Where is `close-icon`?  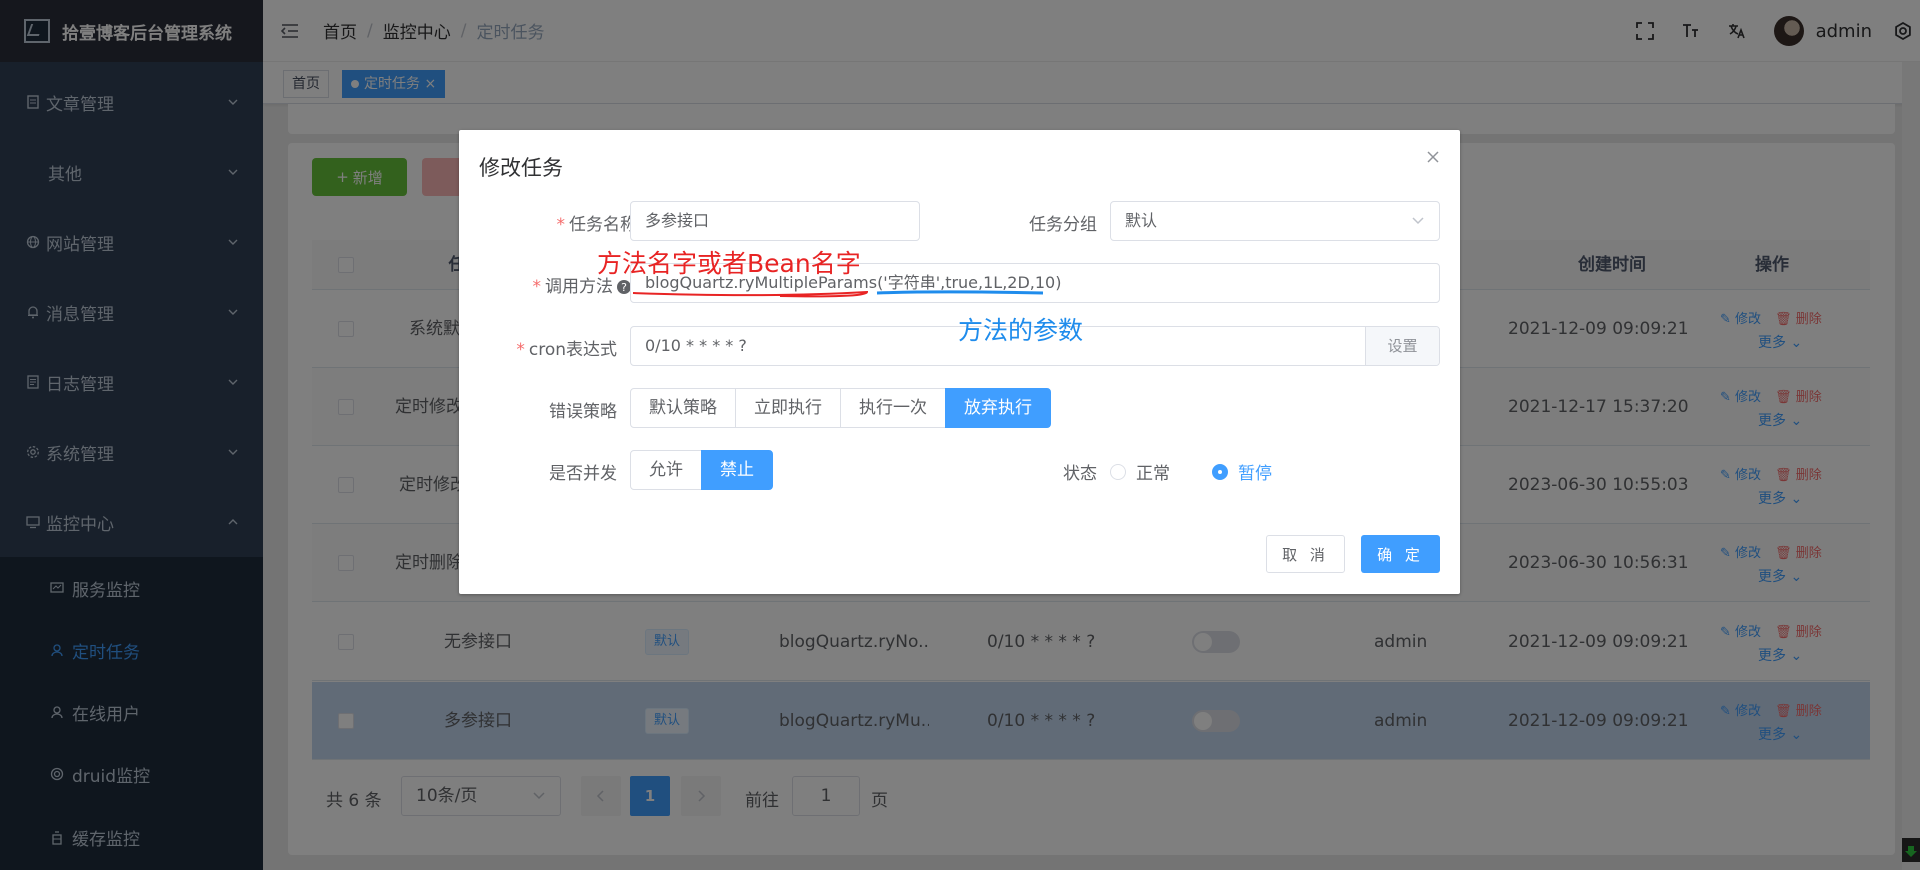 close-icon is located at coordinates (1433, 157).